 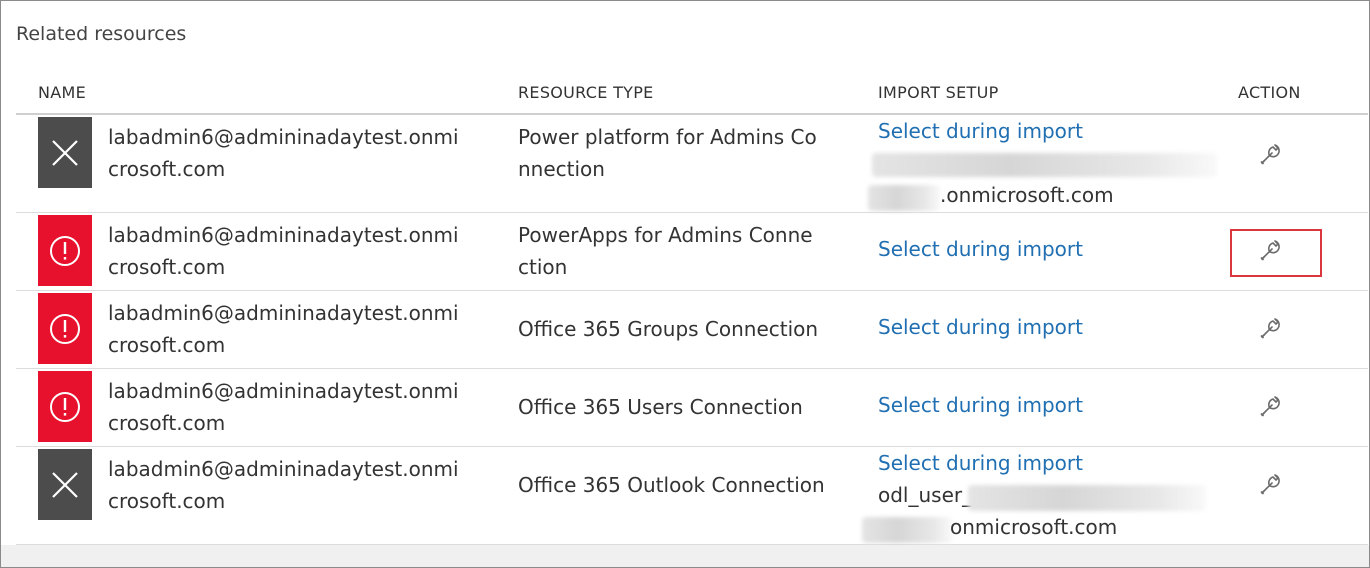 What do you see at coordinates (667, 137) in the screenshot?
I see `resource-type-line: Power platform for Admins Co` at bounding box center [667, 137].